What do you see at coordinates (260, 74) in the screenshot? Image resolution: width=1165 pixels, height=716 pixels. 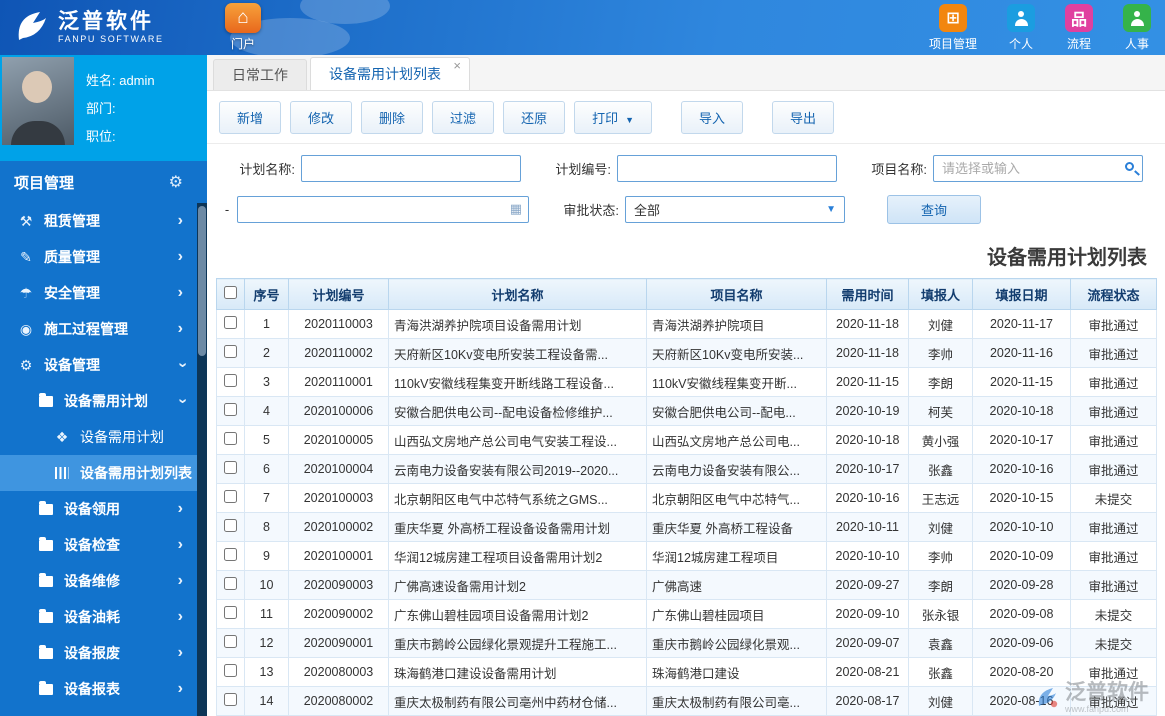 I see `tab-item: 日常工作` at bounding box center [260, 74].